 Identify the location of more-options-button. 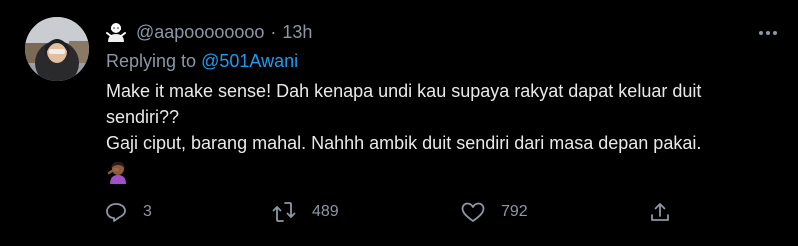
(768, 33).